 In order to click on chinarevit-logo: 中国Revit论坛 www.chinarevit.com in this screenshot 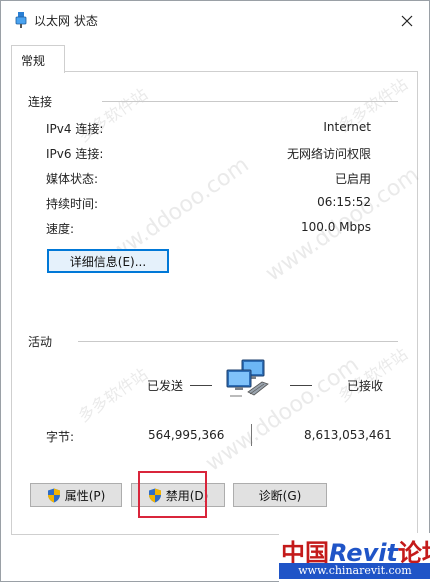, I will do `click(354, 558)`.